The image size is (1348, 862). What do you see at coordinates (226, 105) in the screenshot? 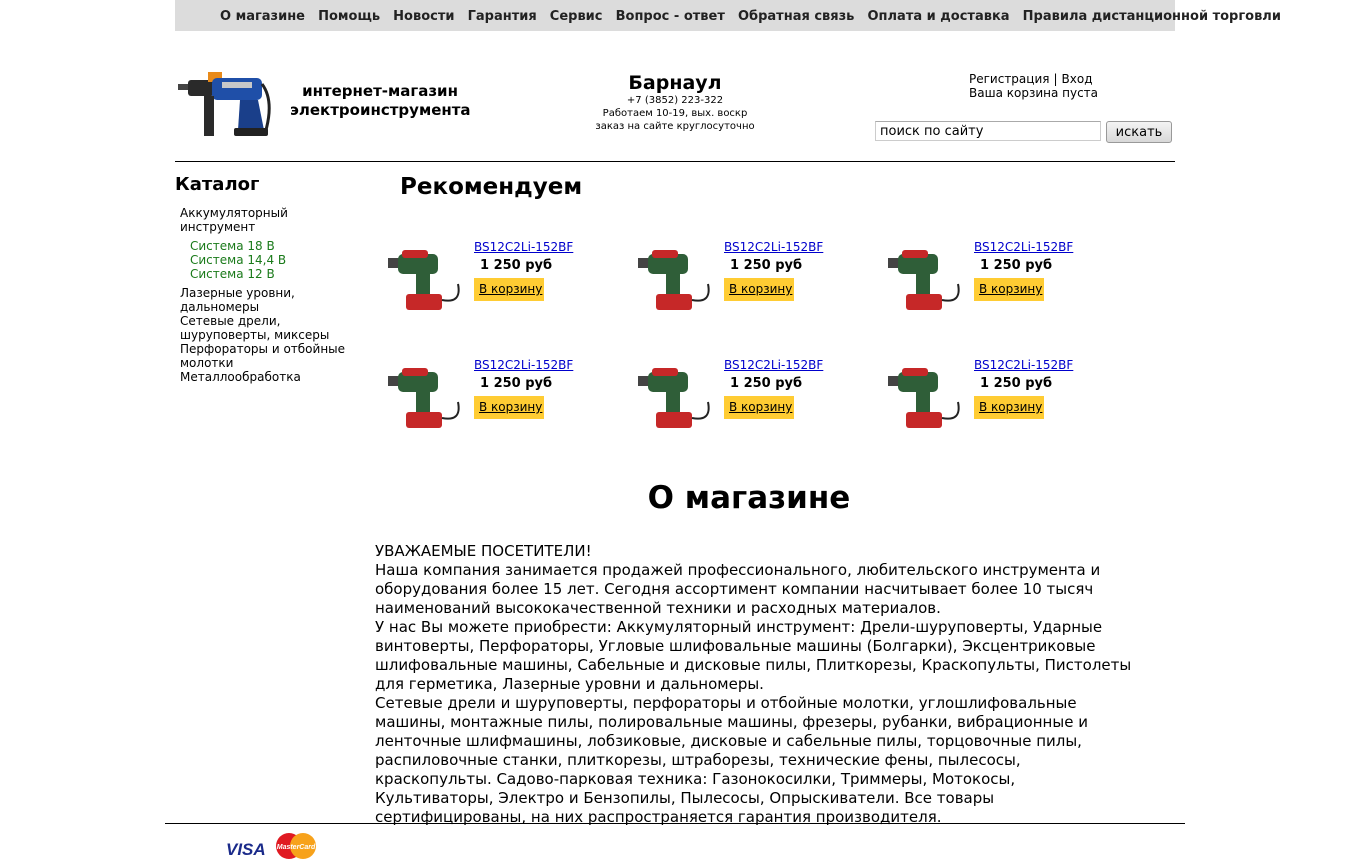
I see `logo-hammer-drill-image` at bounding box center [226, 105].